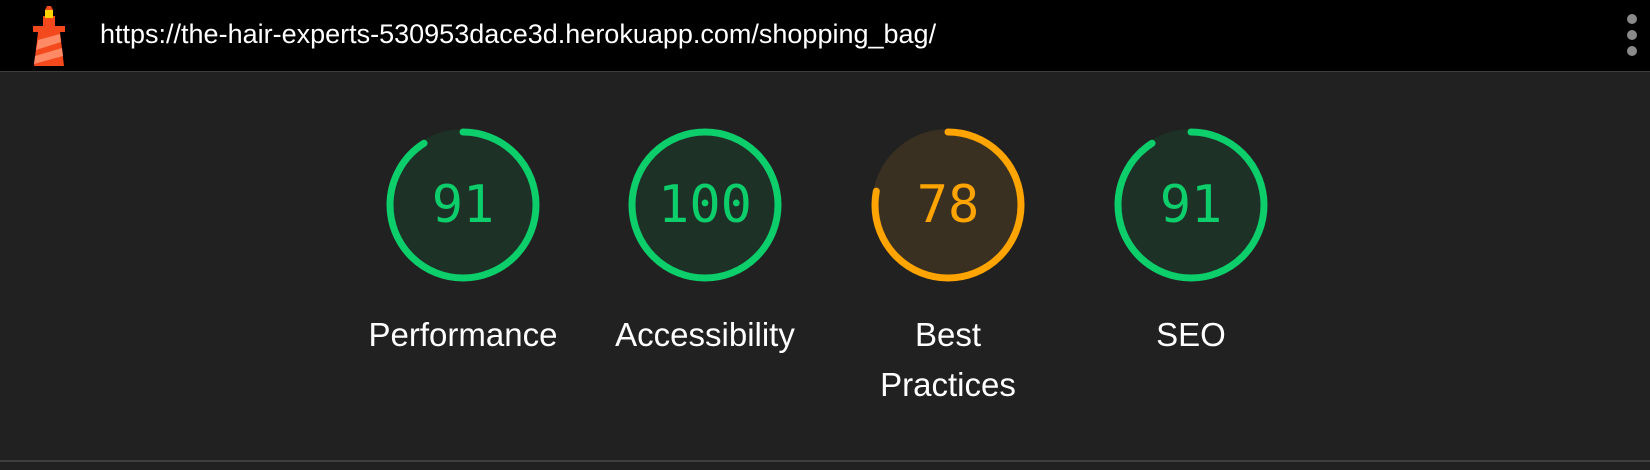  Describe the element at coordinates (705, 205) in the screenshot. I see `accessibility-score: 100` at that location.